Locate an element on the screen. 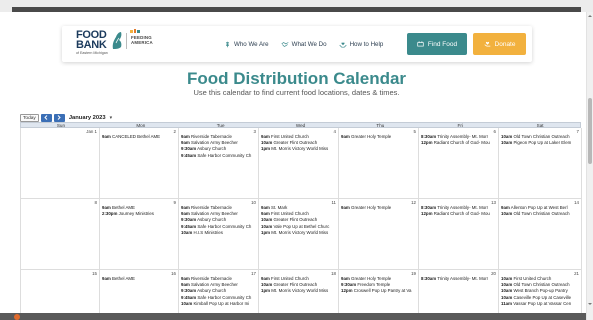 This screenshot has height=320, width=593. main-nav: Who We Are What We Do How to Help is located at coordinates (309, 44).